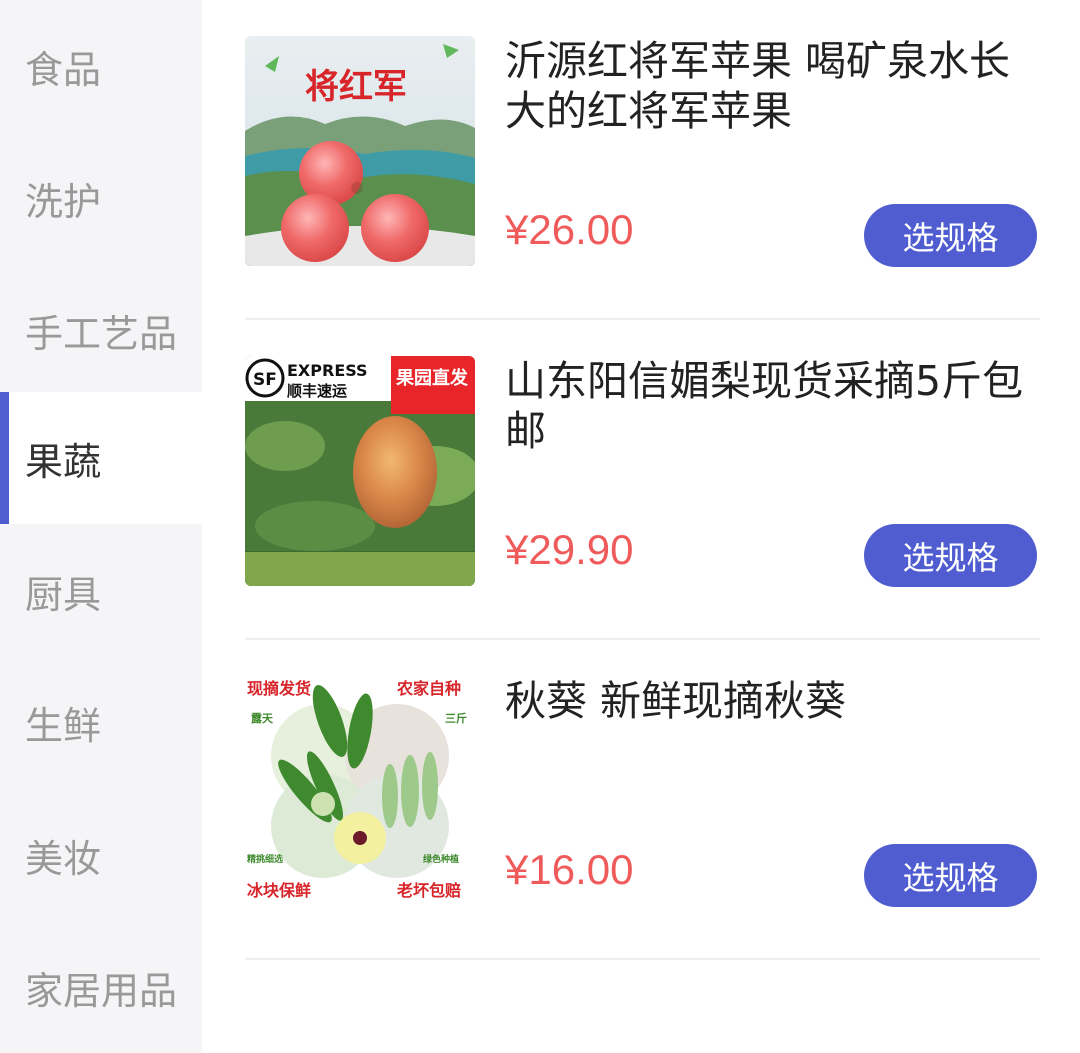 The image size is (1080, 1053). I want to click on sidebar-item-label: 洗护, so click(63, 201).